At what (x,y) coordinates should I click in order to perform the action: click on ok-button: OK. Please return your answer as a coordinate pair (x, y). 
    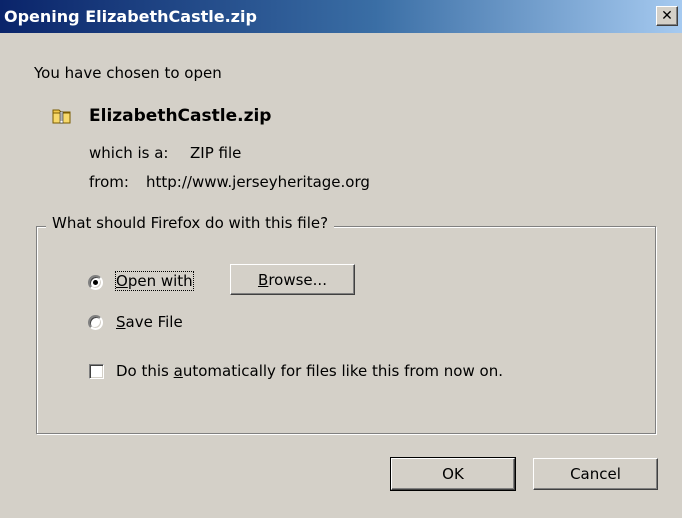
    Looking at the image, I should click on (453, 474).